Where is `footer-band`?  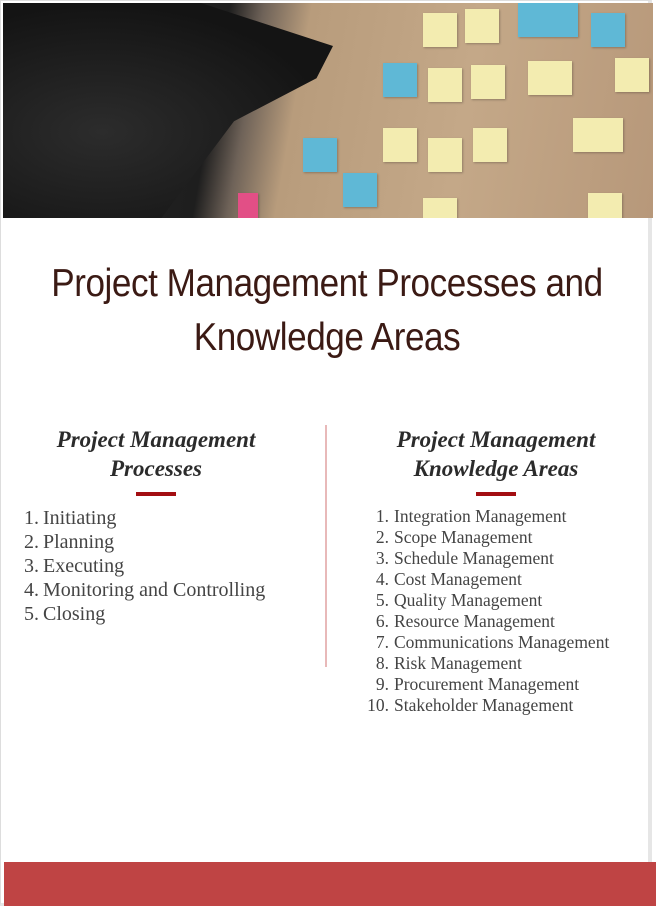 footer-band is located at coordinates (330, 884).